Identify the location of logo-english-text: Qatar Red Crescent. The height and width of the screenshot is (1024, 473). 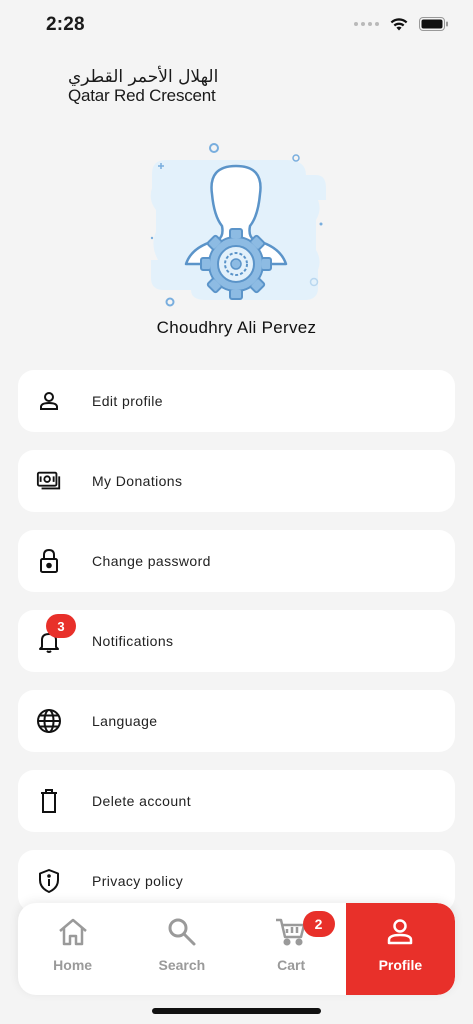
(142, 95).